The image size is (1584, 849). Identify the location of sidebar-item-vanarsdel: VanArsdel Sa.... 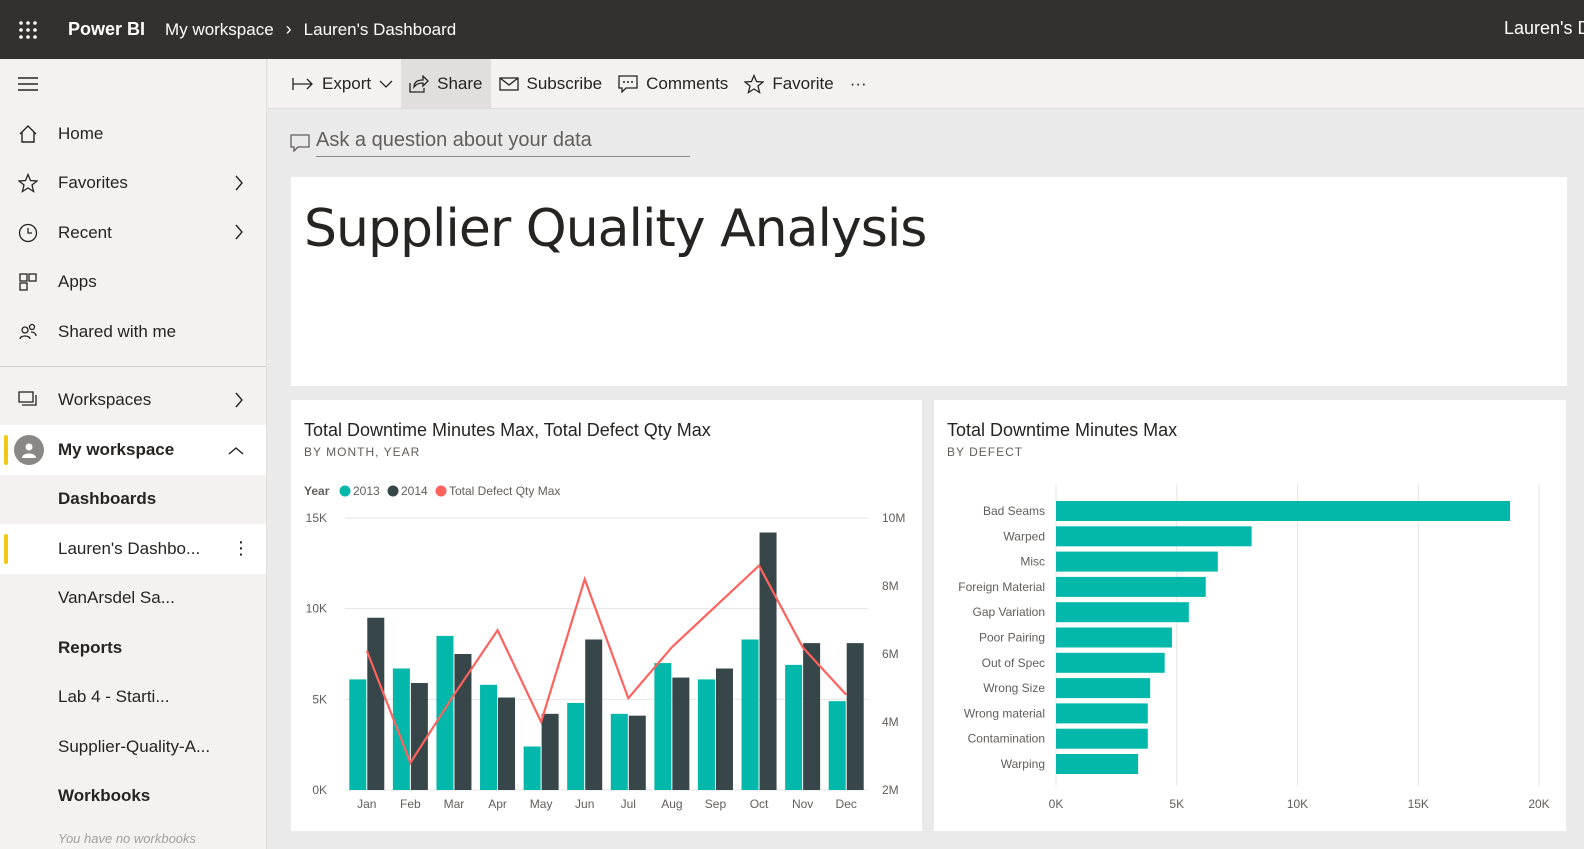
(133, 599).